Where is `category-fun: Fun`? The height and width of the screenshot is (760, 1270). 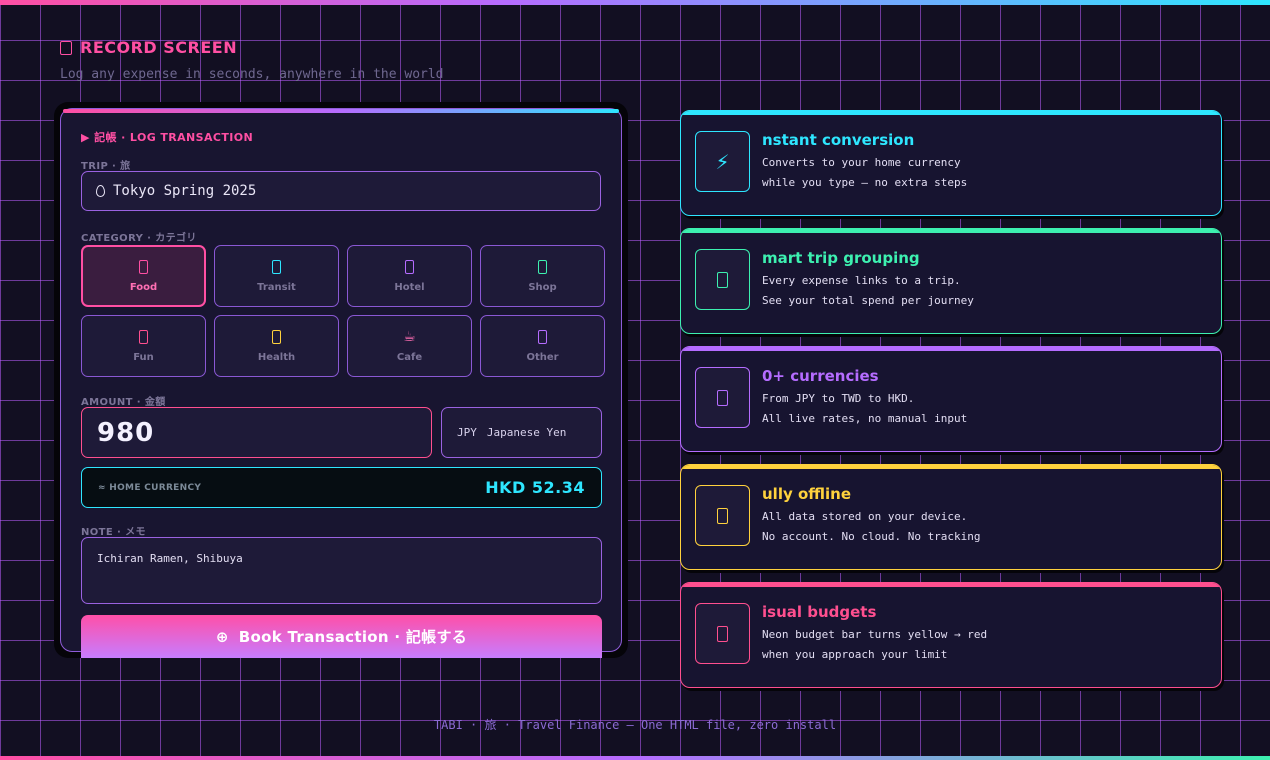 category-fun: Fun is located at coordinates (143, 346).